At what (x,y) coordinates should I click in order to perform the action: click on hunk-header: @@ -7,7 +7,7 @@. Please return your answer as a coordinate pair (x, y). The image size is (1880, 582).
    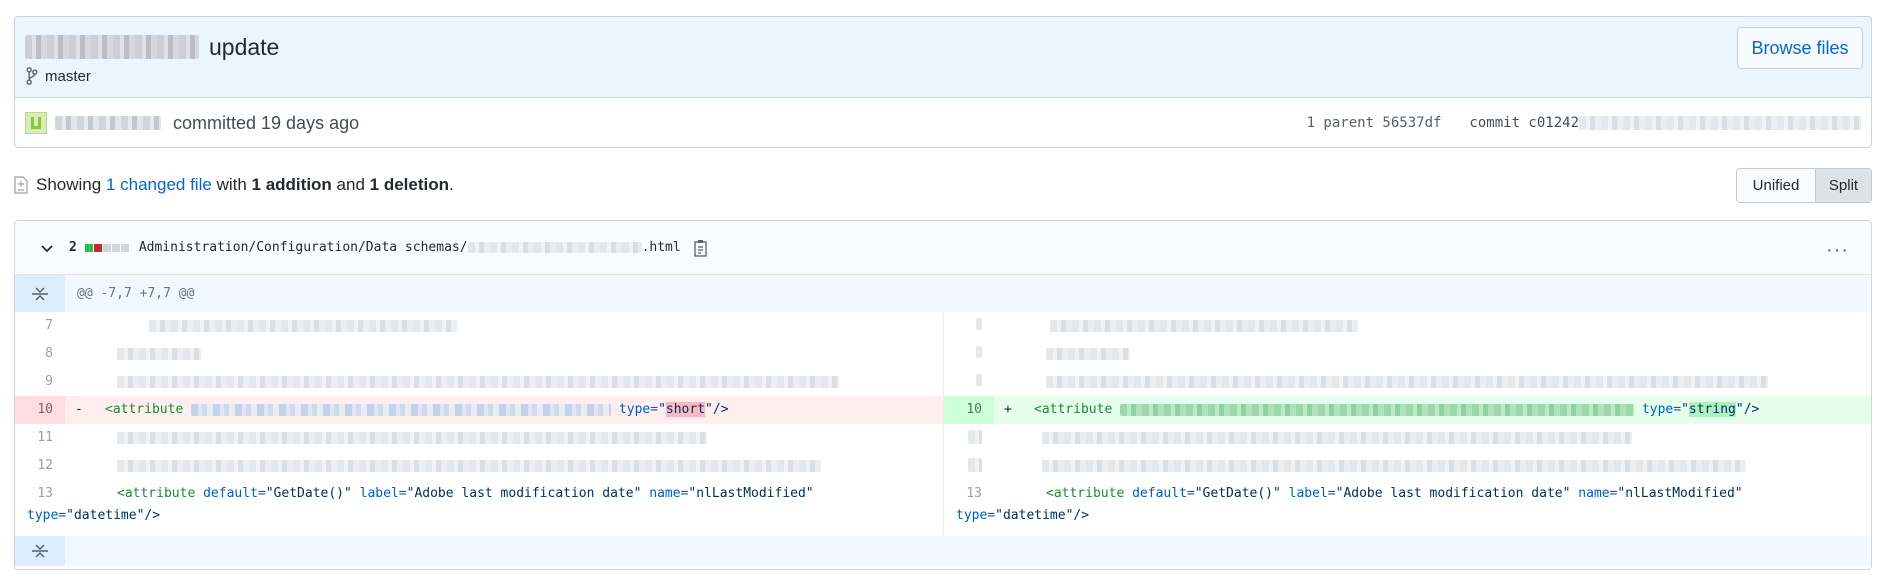
    Looking at the image, I should click on (943, 293).